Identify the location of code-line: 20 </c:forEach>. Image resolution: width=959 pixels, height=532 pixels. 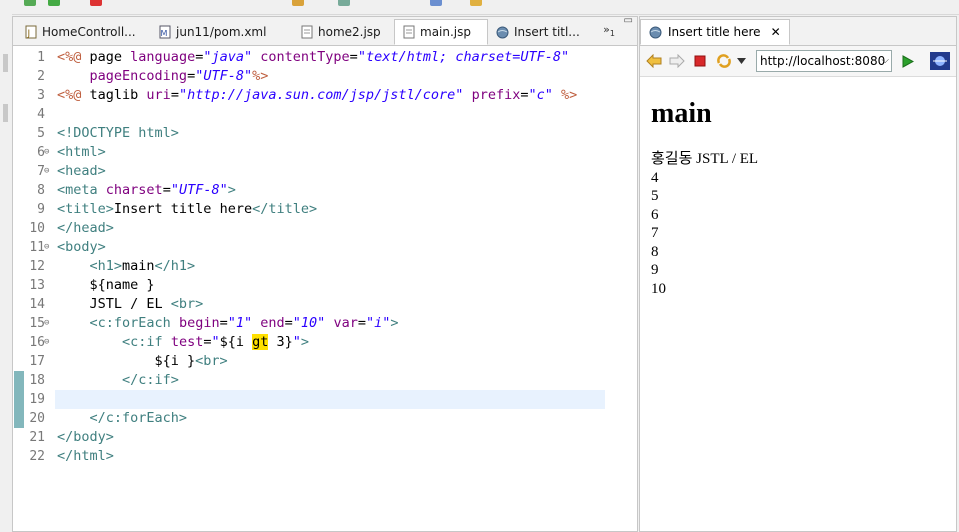
(325, 418).